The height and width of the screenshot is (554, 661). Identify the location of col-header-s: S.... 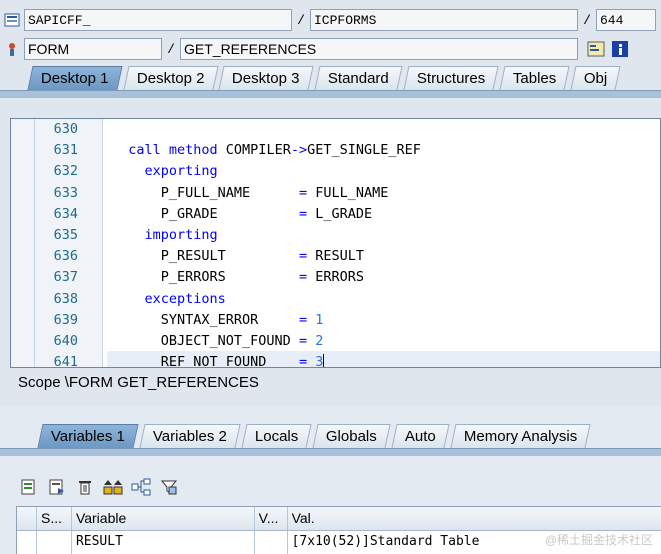
(54, 518).